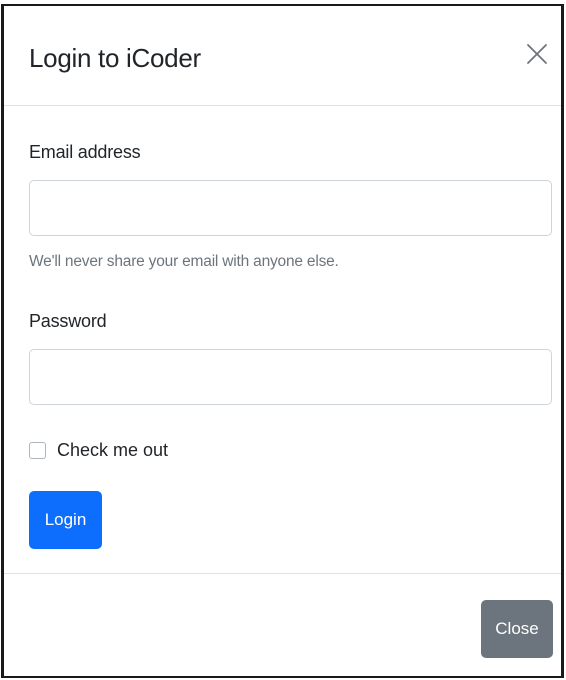 The image size is (566, 680). Describe the element at coordinates (282, 624) in the screenshot. I see `modal-footer: Close` at that location.